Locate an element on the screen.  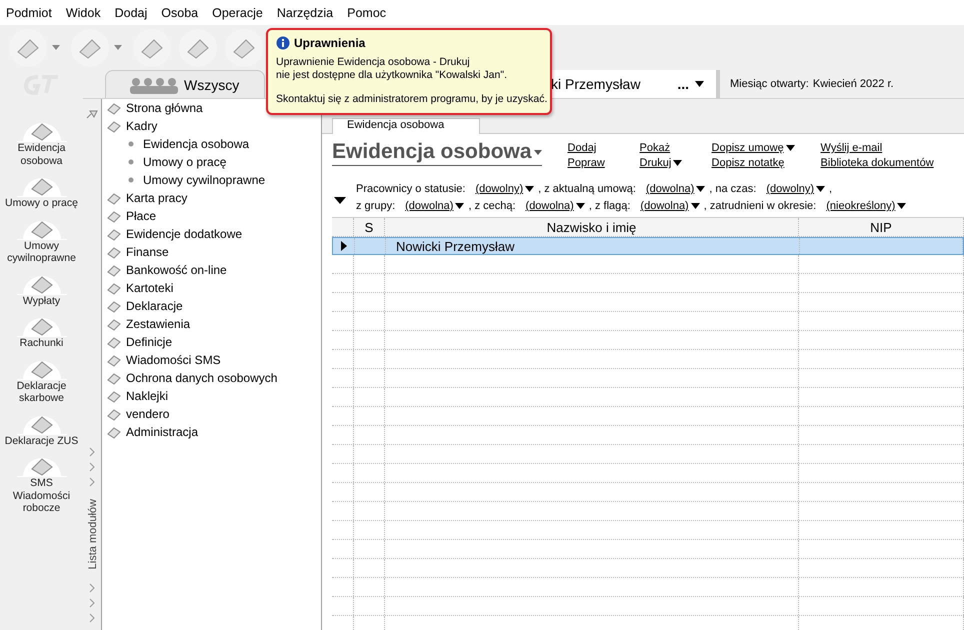
tooltip-title: Uprawnienia is located at coordinates (330, 43).